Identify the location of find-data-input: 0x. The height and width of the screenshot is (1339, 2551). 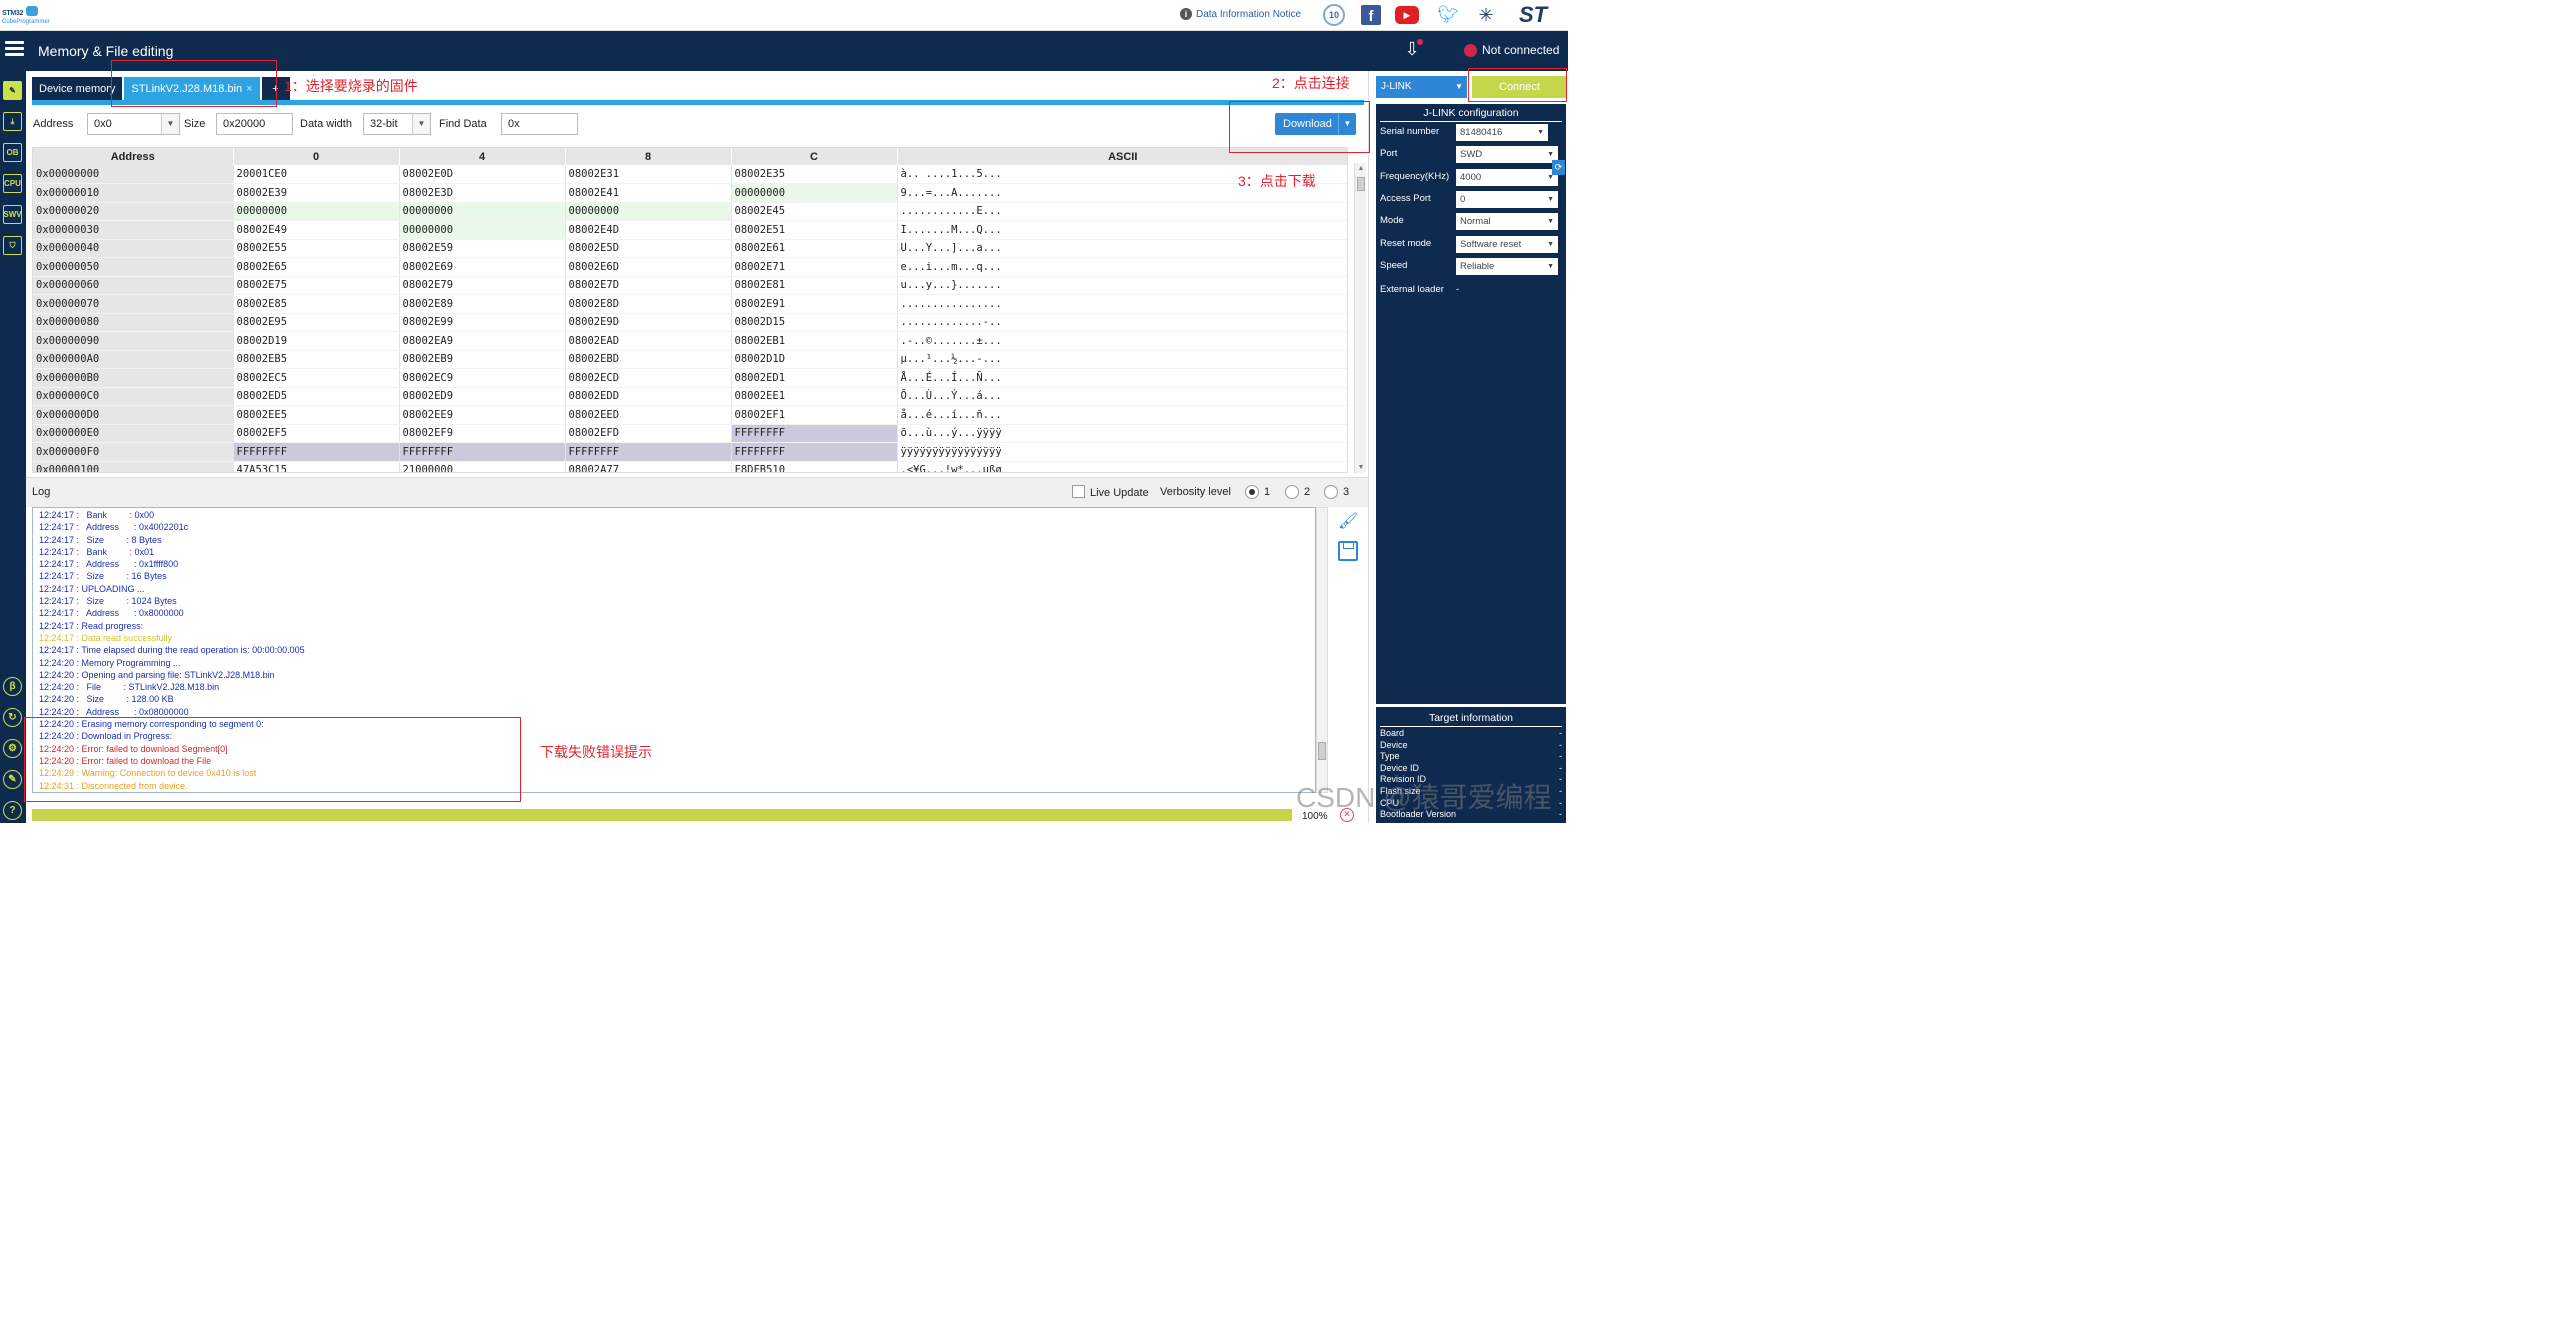
(539, 124).